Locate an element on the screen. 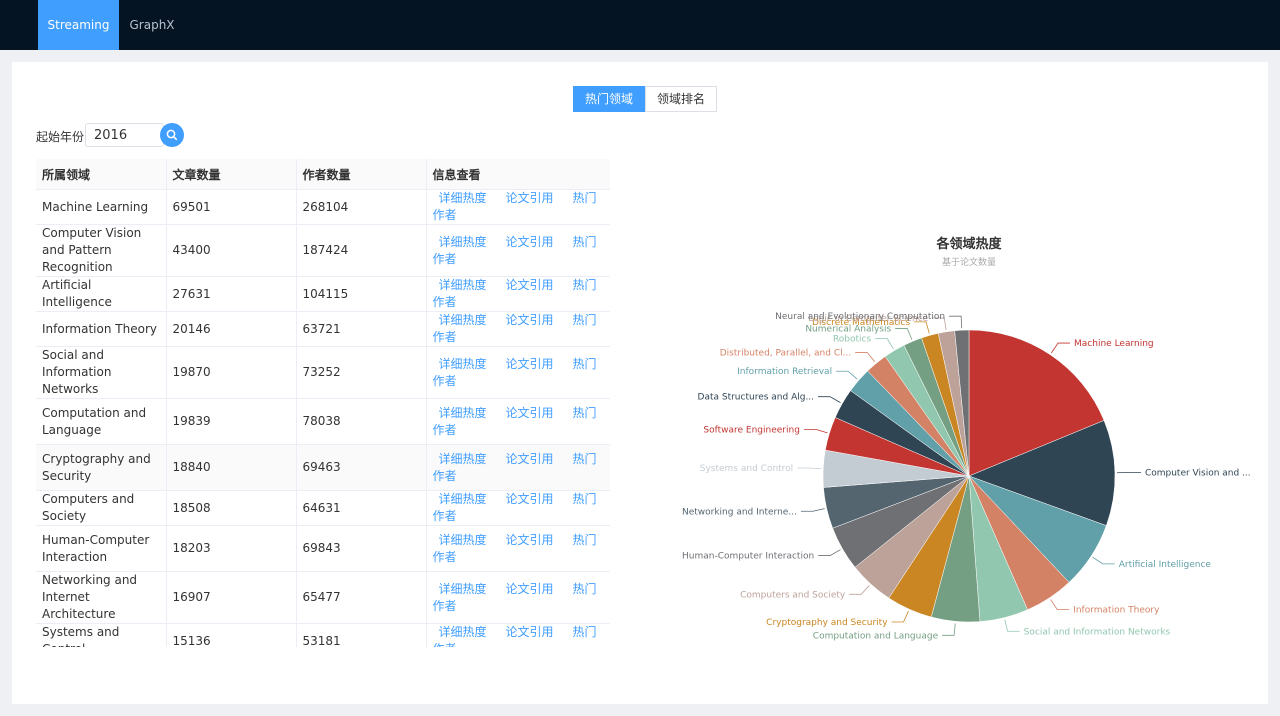 The image size is (1280, 716). paper-count-cell: 69501 is located at coordinates (231, 207).